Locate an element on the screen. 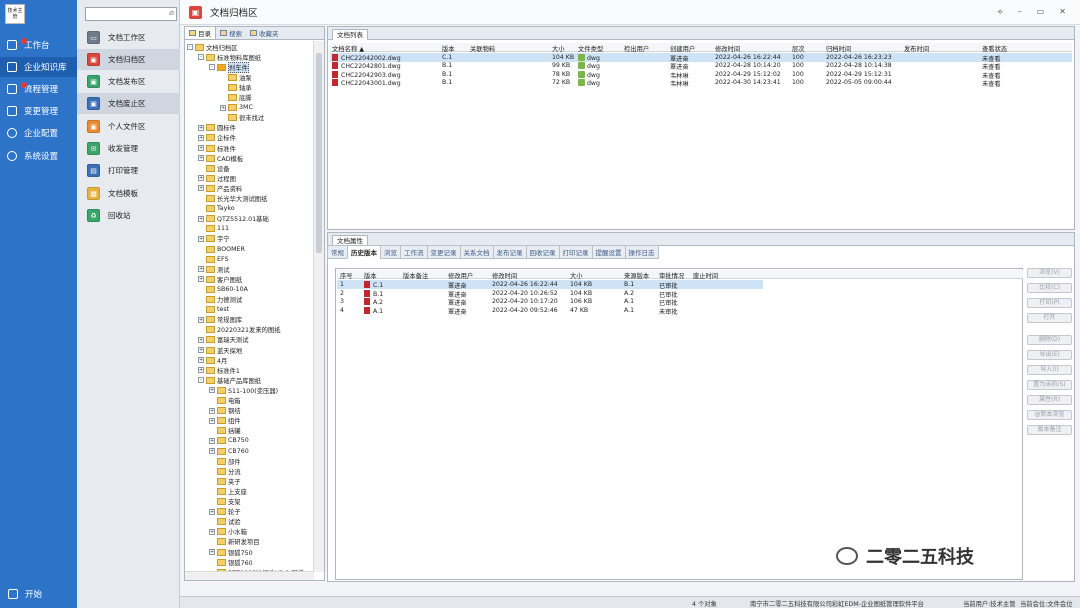 This screenshot has width=1080, height=608. nav-item-change: 变更管理 is located at coordinates (38, 111).